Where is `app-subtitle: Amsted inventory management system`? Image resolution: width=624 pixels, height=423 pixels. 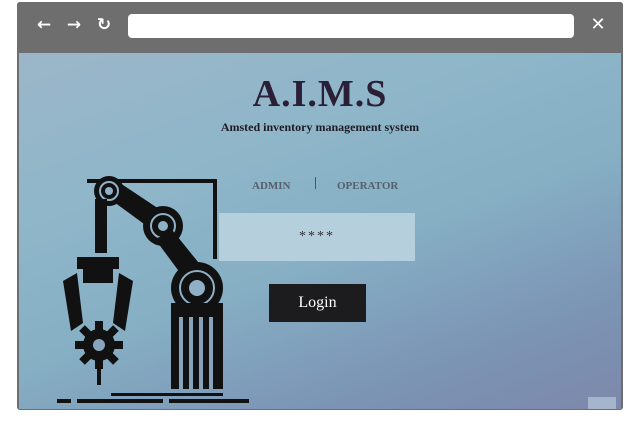 app-subtitle: Amsted inventory management system is located at coordinates (320, 127).